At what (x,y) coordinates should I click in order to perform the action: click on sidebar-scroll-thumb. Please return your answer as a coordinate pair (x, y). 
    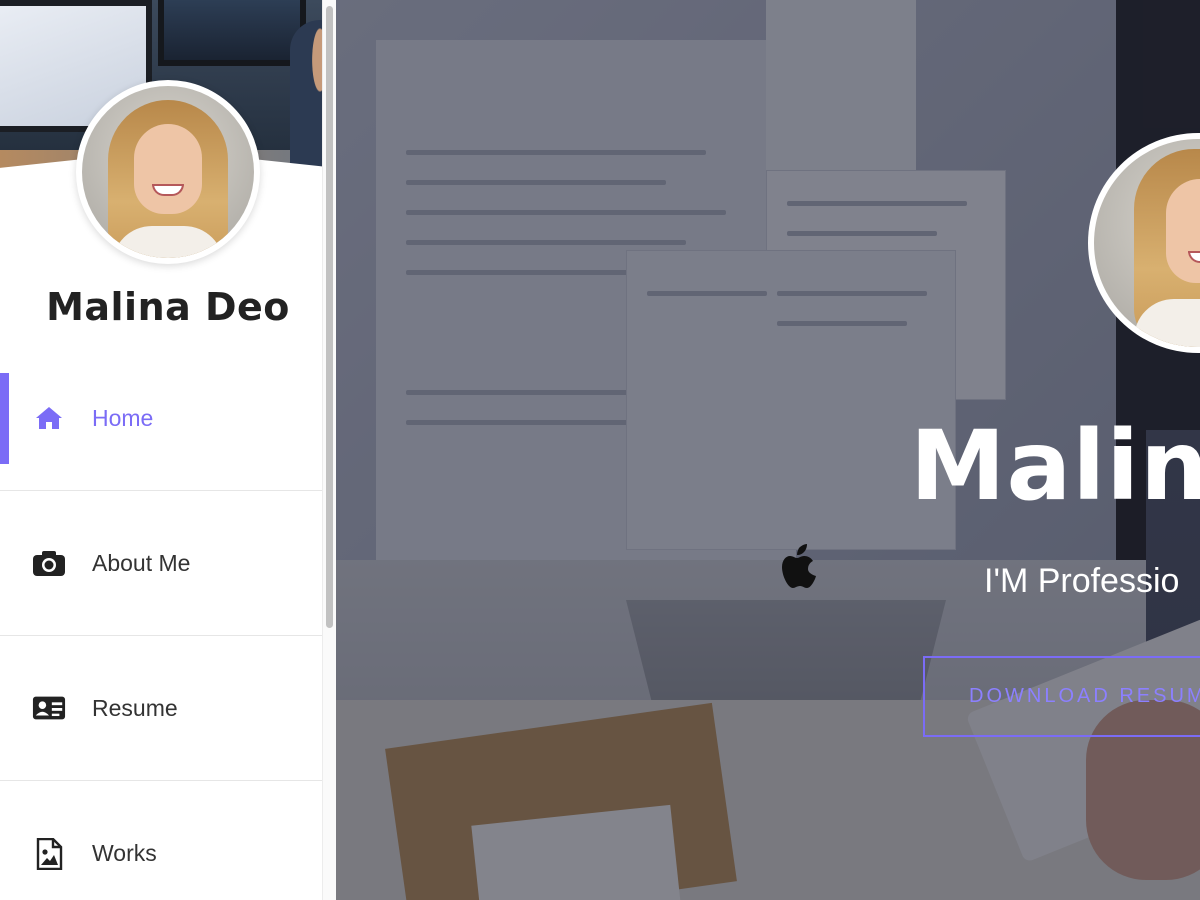
    Looking at the image, I should click on (329, 317).